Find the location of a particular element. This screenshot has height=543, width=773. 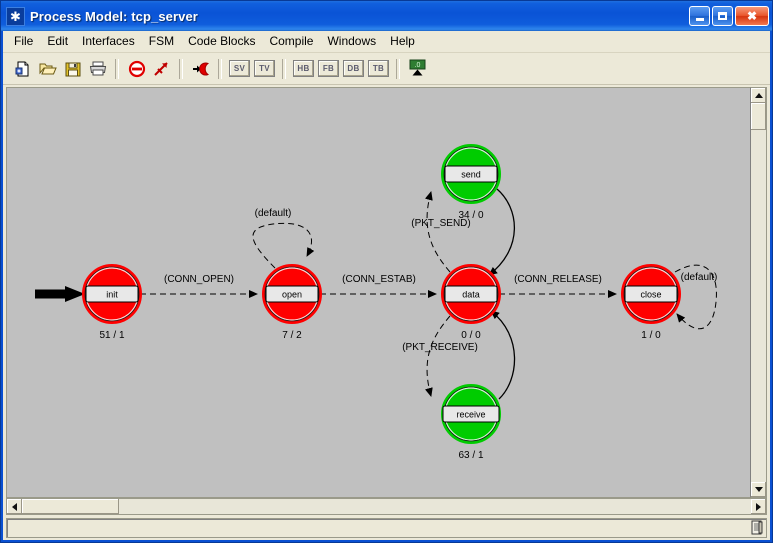

state-variables-icon: SV is located at coordinates (239, 68).